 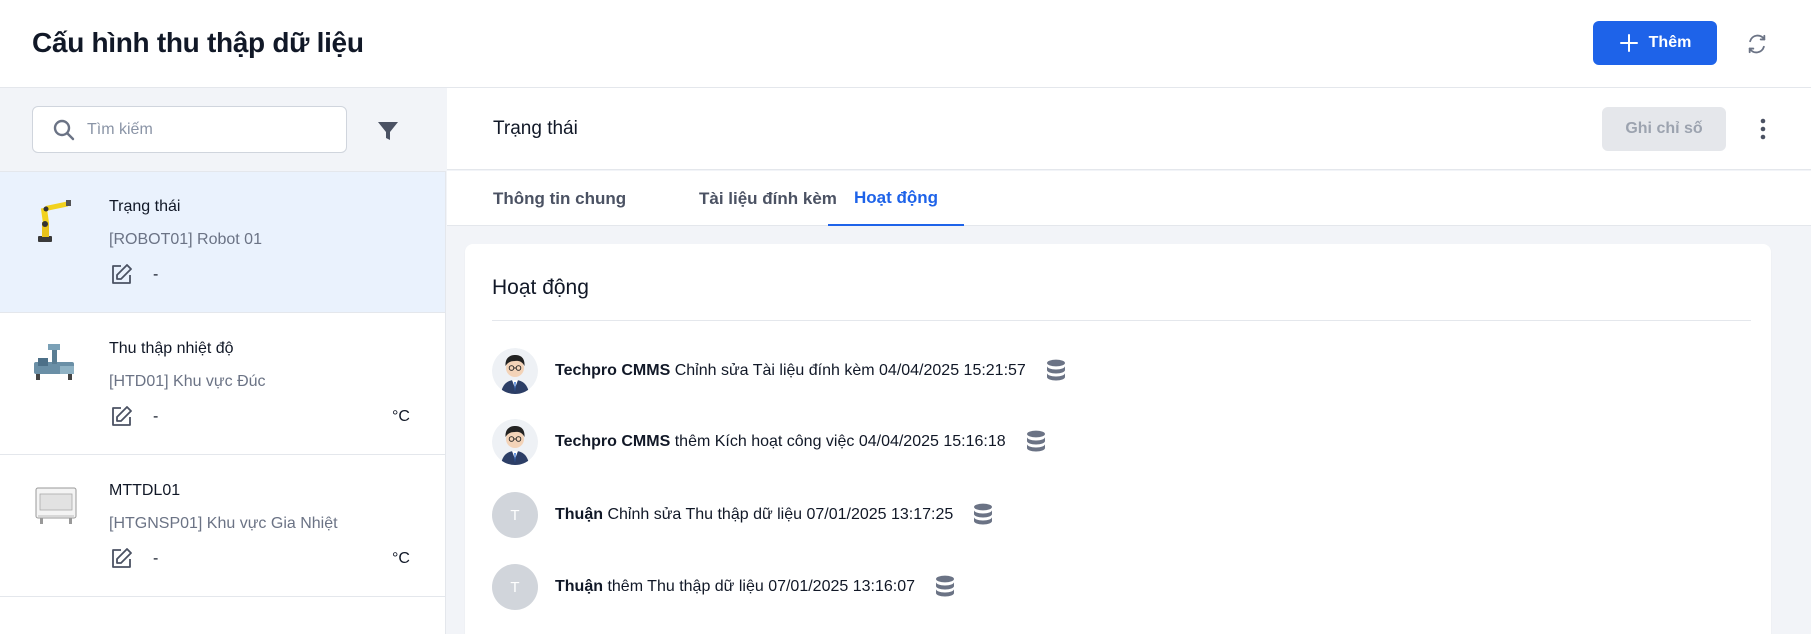 I want to click on more-options-button, so click(x=1763, y=129).